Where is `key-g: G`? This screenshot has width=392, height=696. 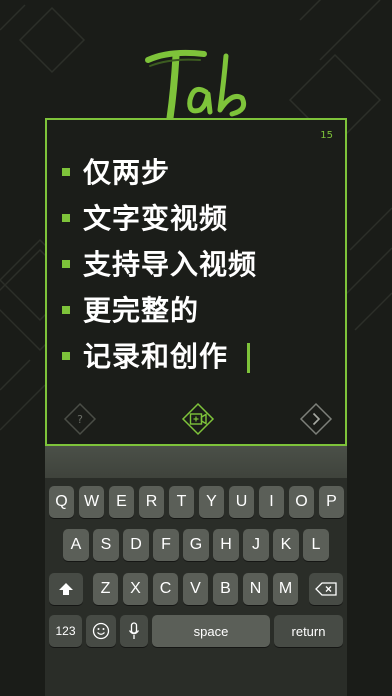 key-g: G is located at coordinates (196, 545).